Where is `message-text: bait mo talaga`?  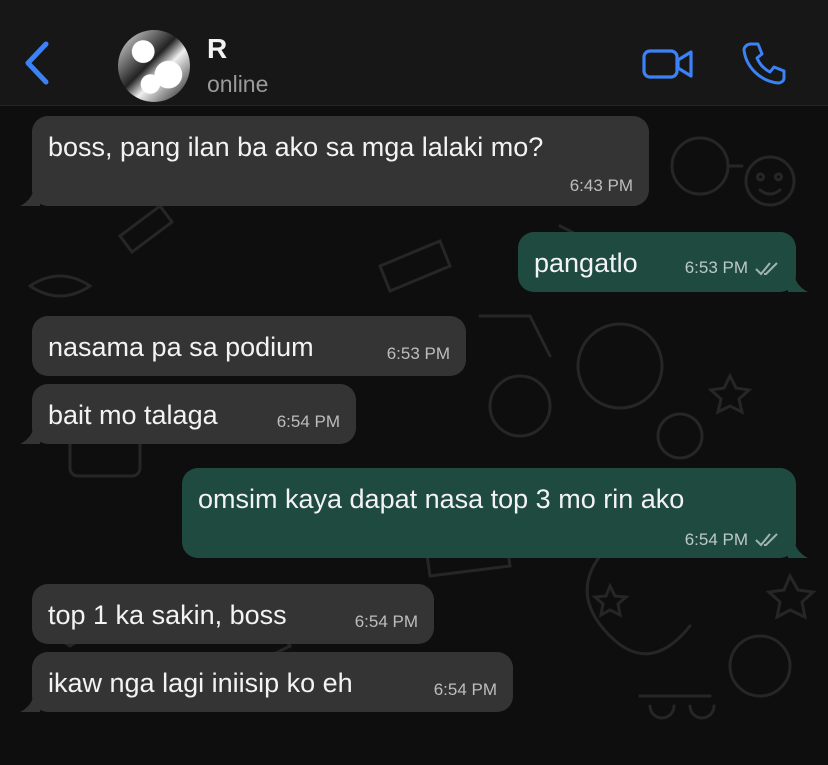 message-text: bait mo talaga is located at coordinates (133, 415).